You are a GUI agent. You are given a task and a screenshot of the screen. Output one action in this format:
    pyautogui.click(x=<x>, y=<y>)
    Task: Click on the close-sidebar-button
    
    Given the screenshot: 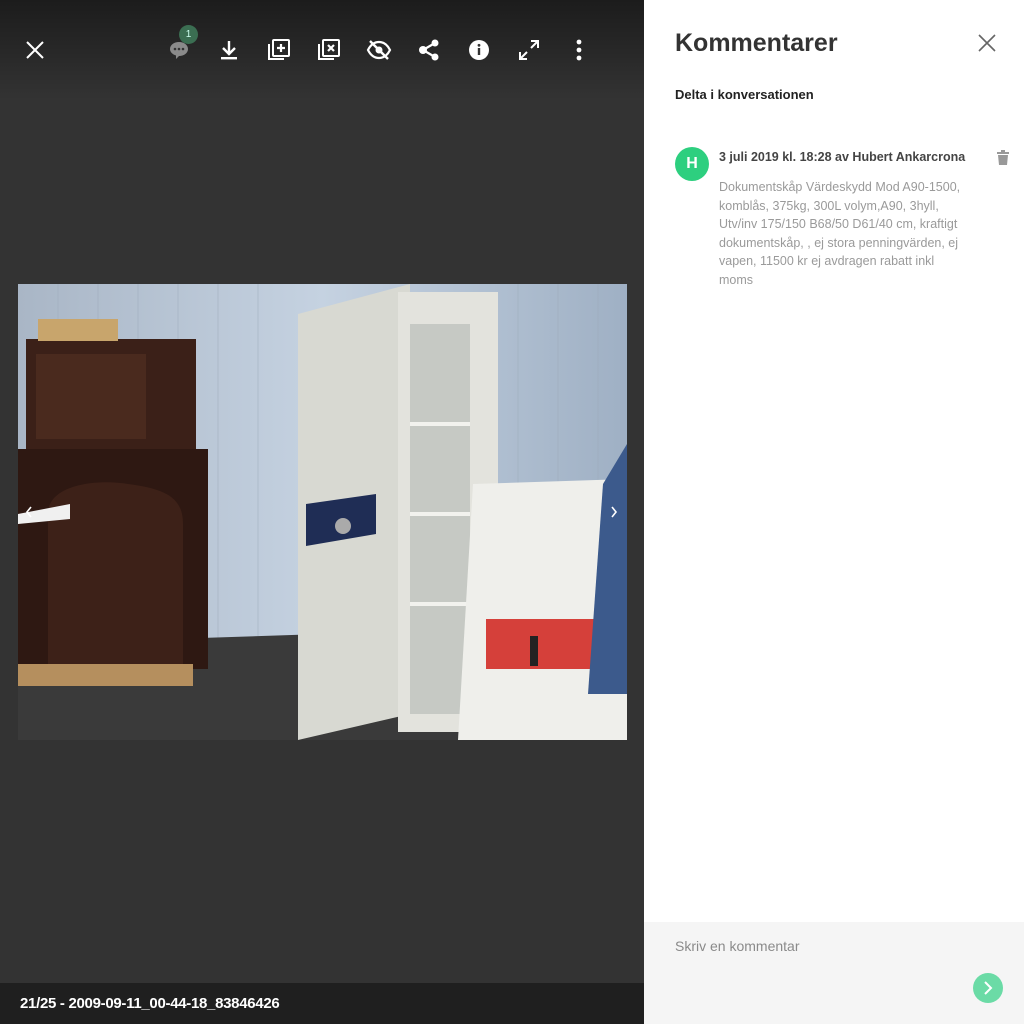 What is the action you would take?
    pyautogui.click(x=987, y=43)
    